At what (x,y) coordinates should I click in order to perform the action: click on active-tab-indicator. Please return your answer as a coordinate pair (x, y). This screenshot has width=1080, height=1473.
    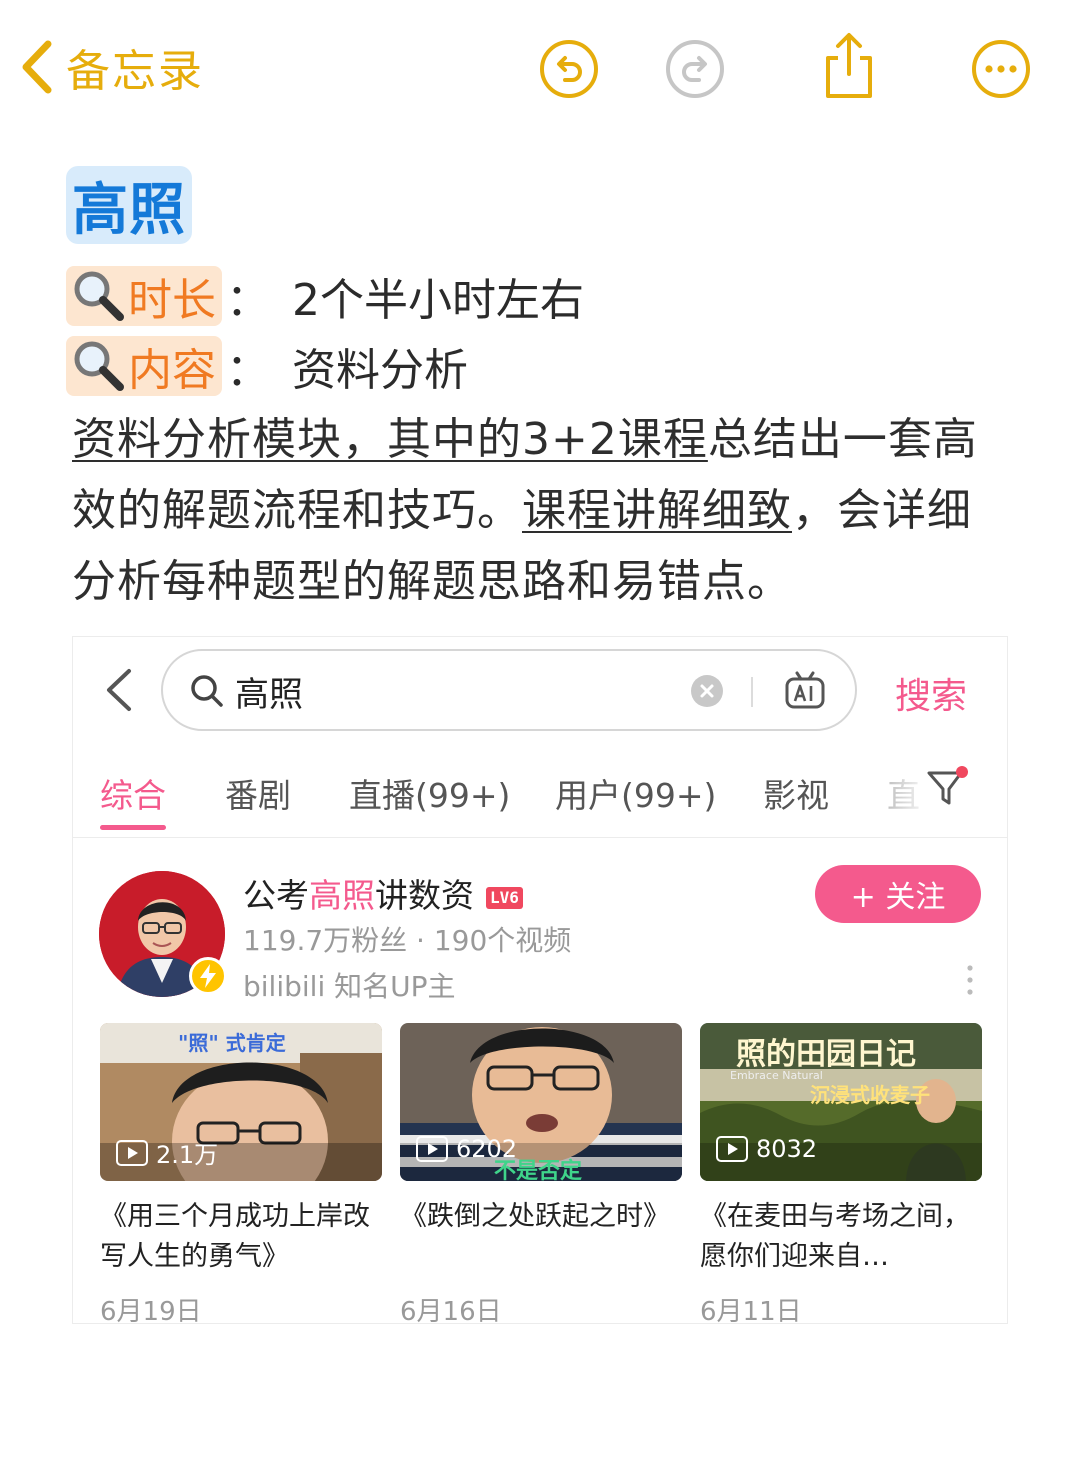
    Looking at the image, I should click on (133, 827).